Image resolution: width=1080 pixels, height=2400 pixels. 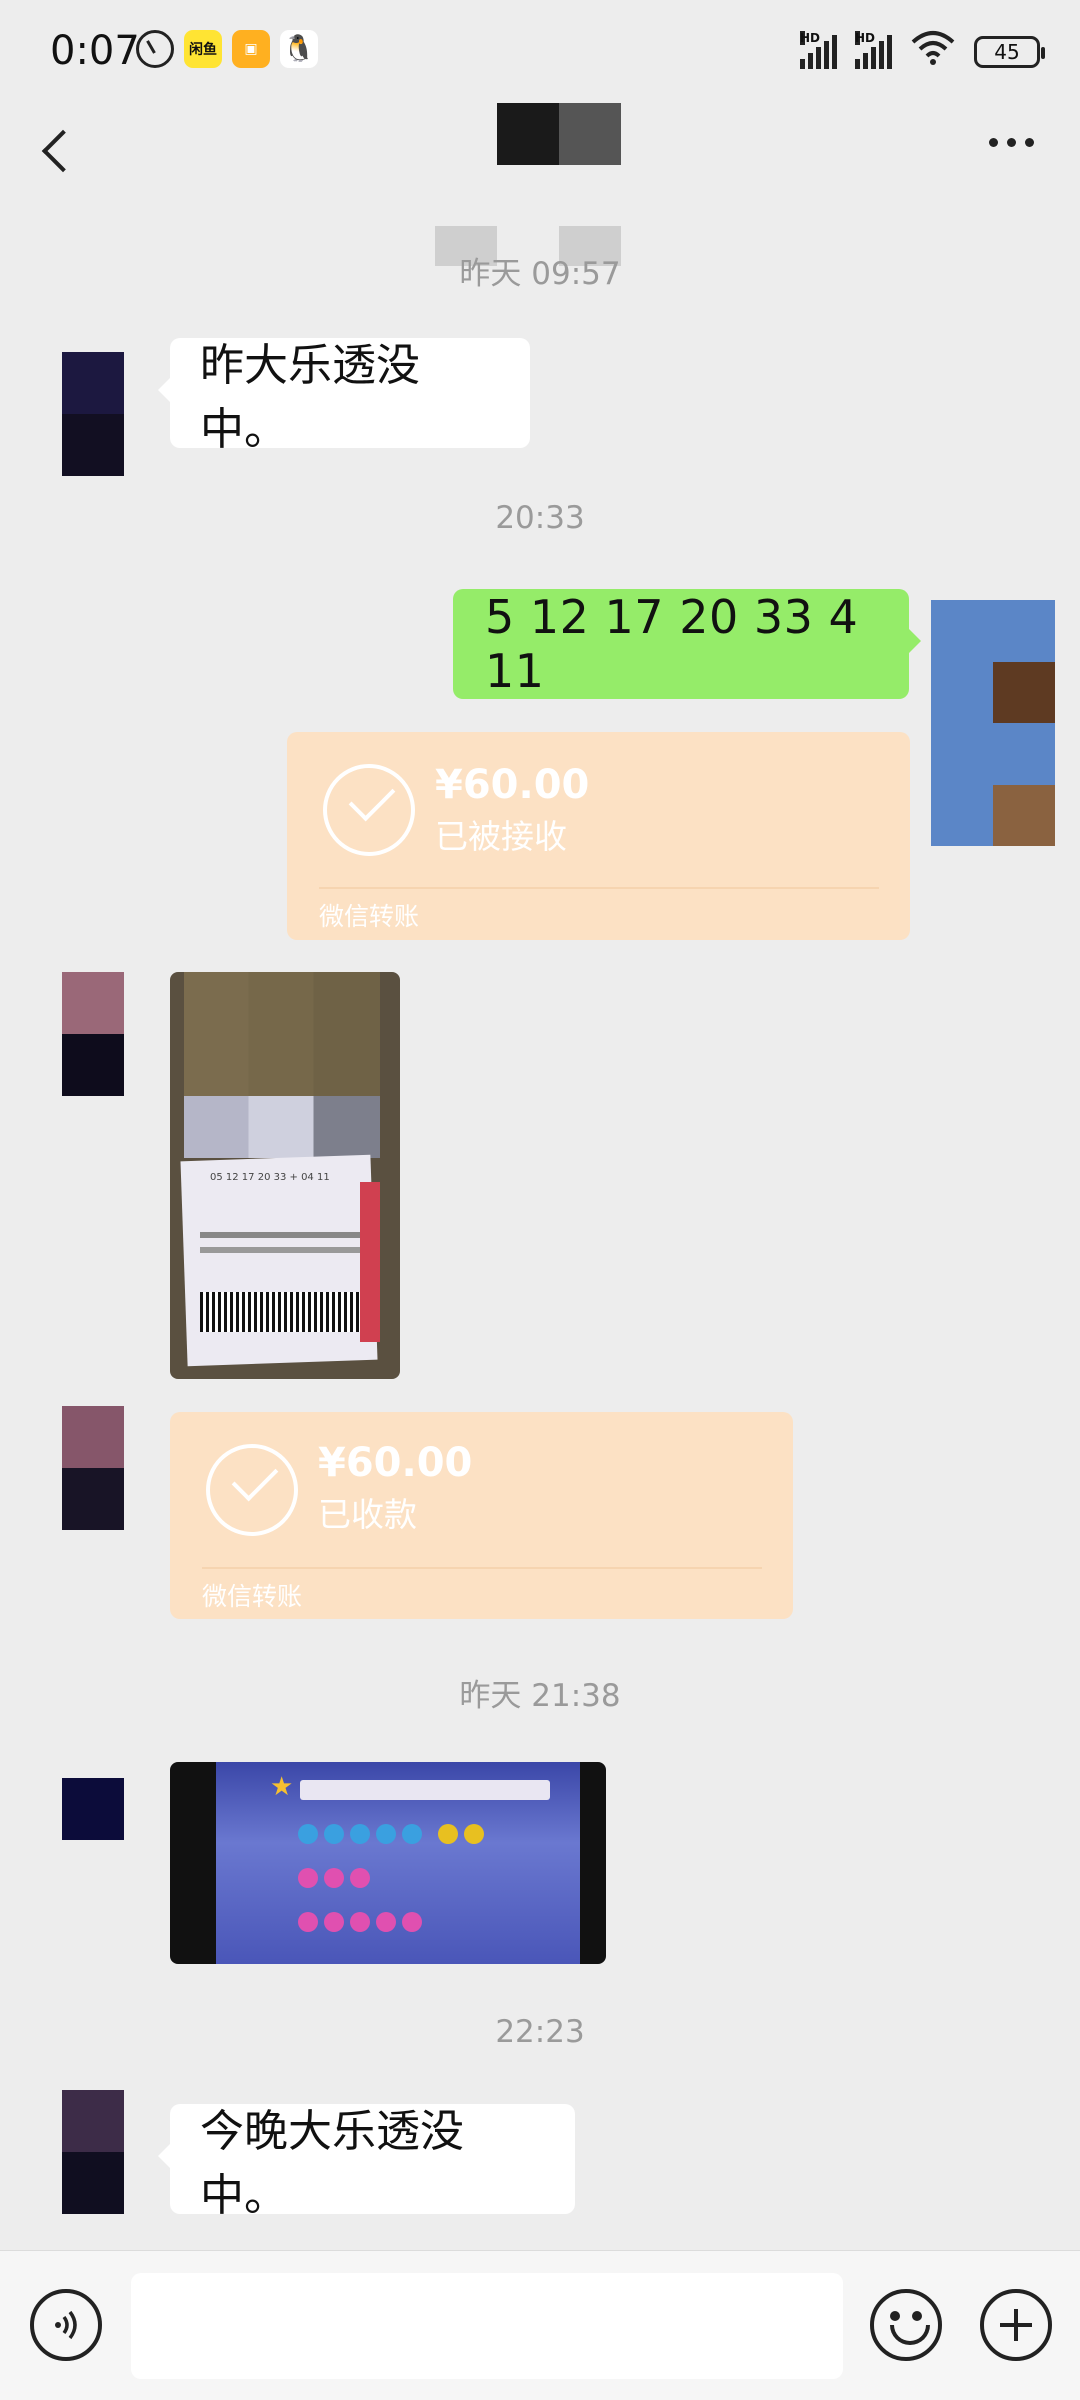 What do you see at coordinates (1016, 2325) in the screenshot?
I see `more-actions-button` at bounding box center [1016, 2325].